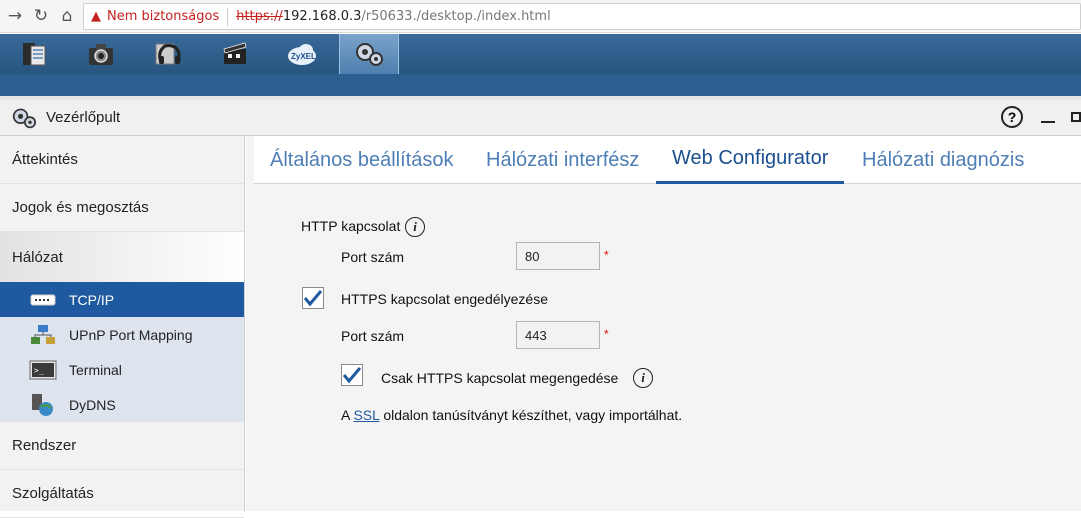 The height and width of the screenshot is (518, 1081). I want to click on app-control-panel, so click(369, 54).